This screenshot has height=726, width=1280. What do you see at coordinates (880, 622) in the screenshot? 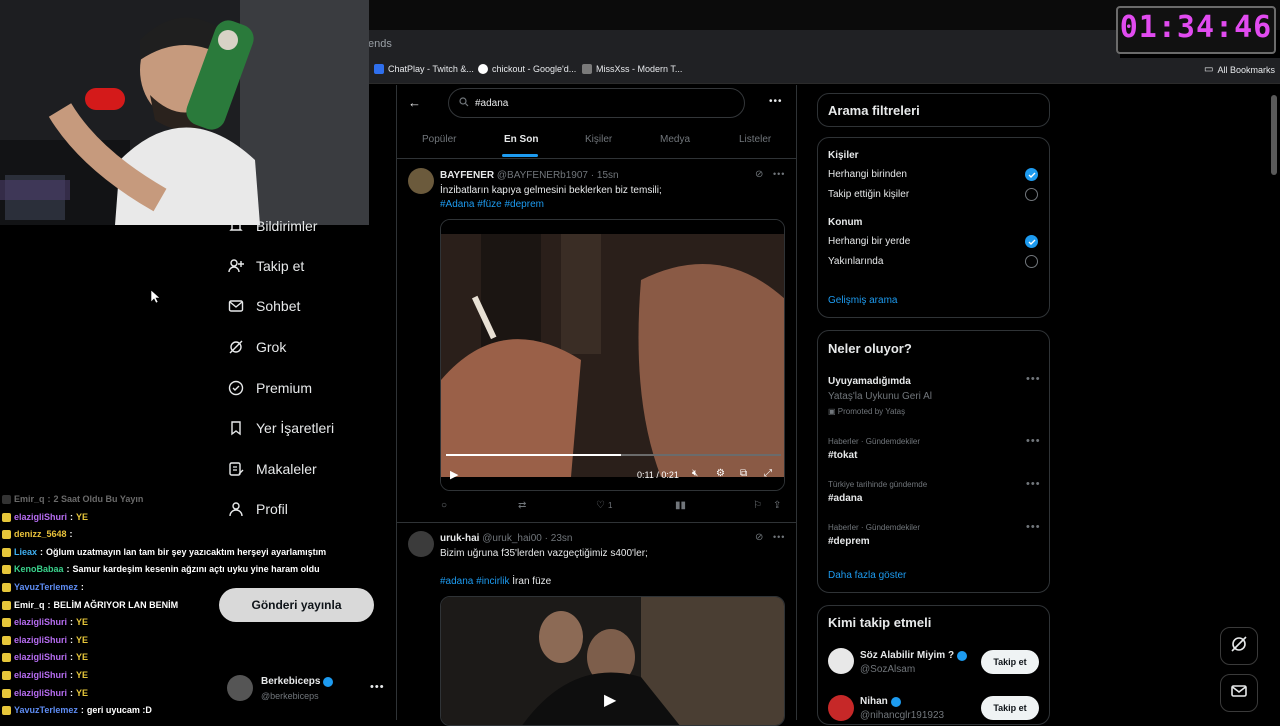
I see `who-to-follow-title: Kimi takip etmeli` at bounding box center [880, 622].